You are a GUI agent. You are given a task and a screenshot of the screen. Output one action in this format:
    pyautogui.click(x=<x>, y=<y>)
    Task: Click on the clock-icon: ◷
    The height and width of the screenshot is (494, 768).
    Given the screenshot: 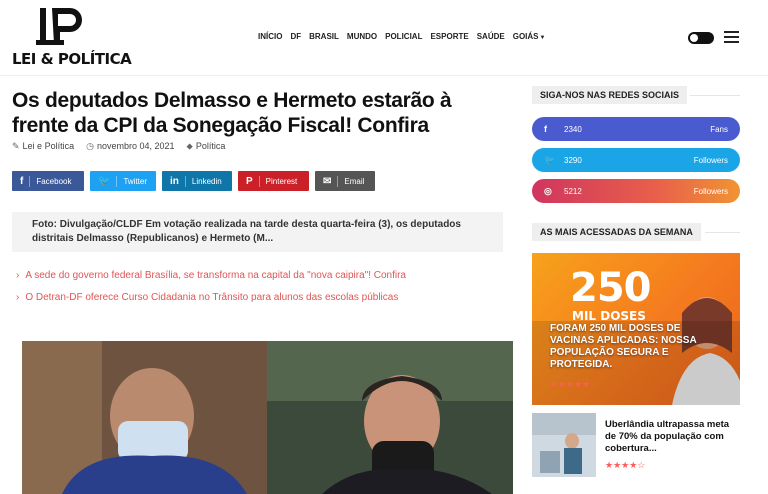 What is the action you would take?
    pyautogui.click(x=90, y=146)
    